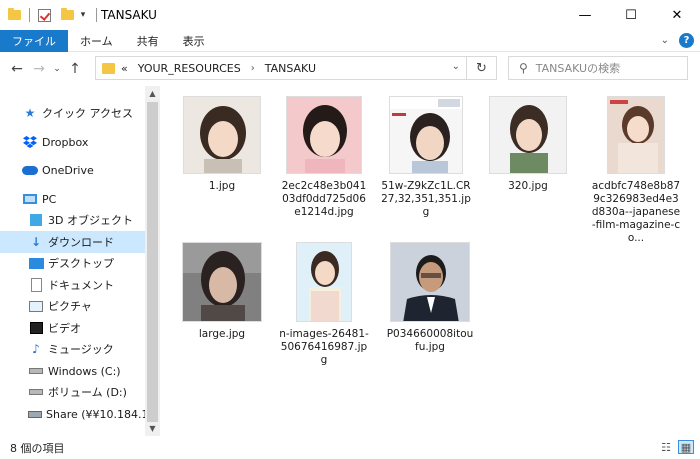 The height and width of the screenshot is (459, 700). What do you see at coordinates (324, 199) in the screenshot?
I see `file-name: 2ec2c48e3b04103df0dd725d06e1214d.jpg` at bounding box center [324, 199].